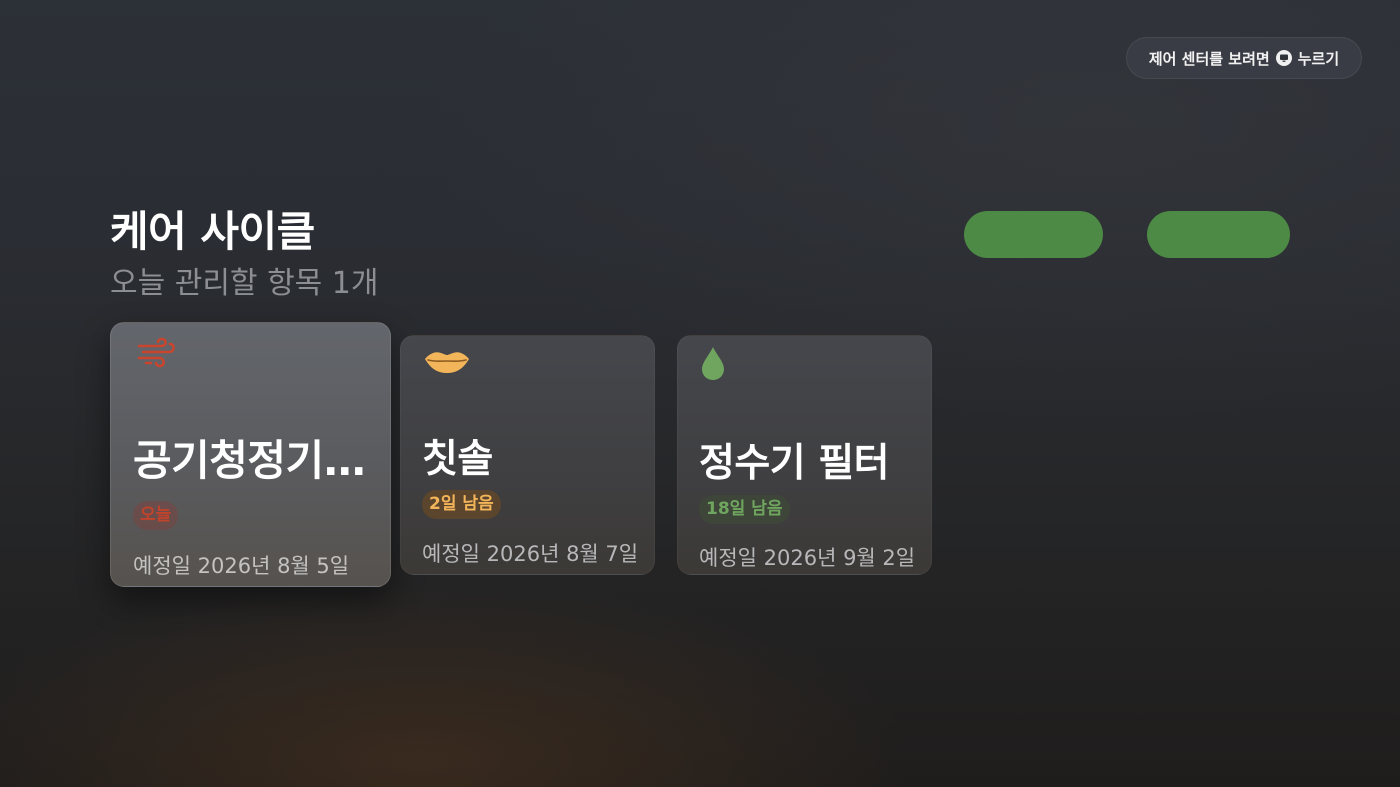 This screenshot has height=787, width=1400. Describe the element at coordinates (807, 558) in the screenshot. I see `due-date: 예정일 2026년 9월 2일` at that location.